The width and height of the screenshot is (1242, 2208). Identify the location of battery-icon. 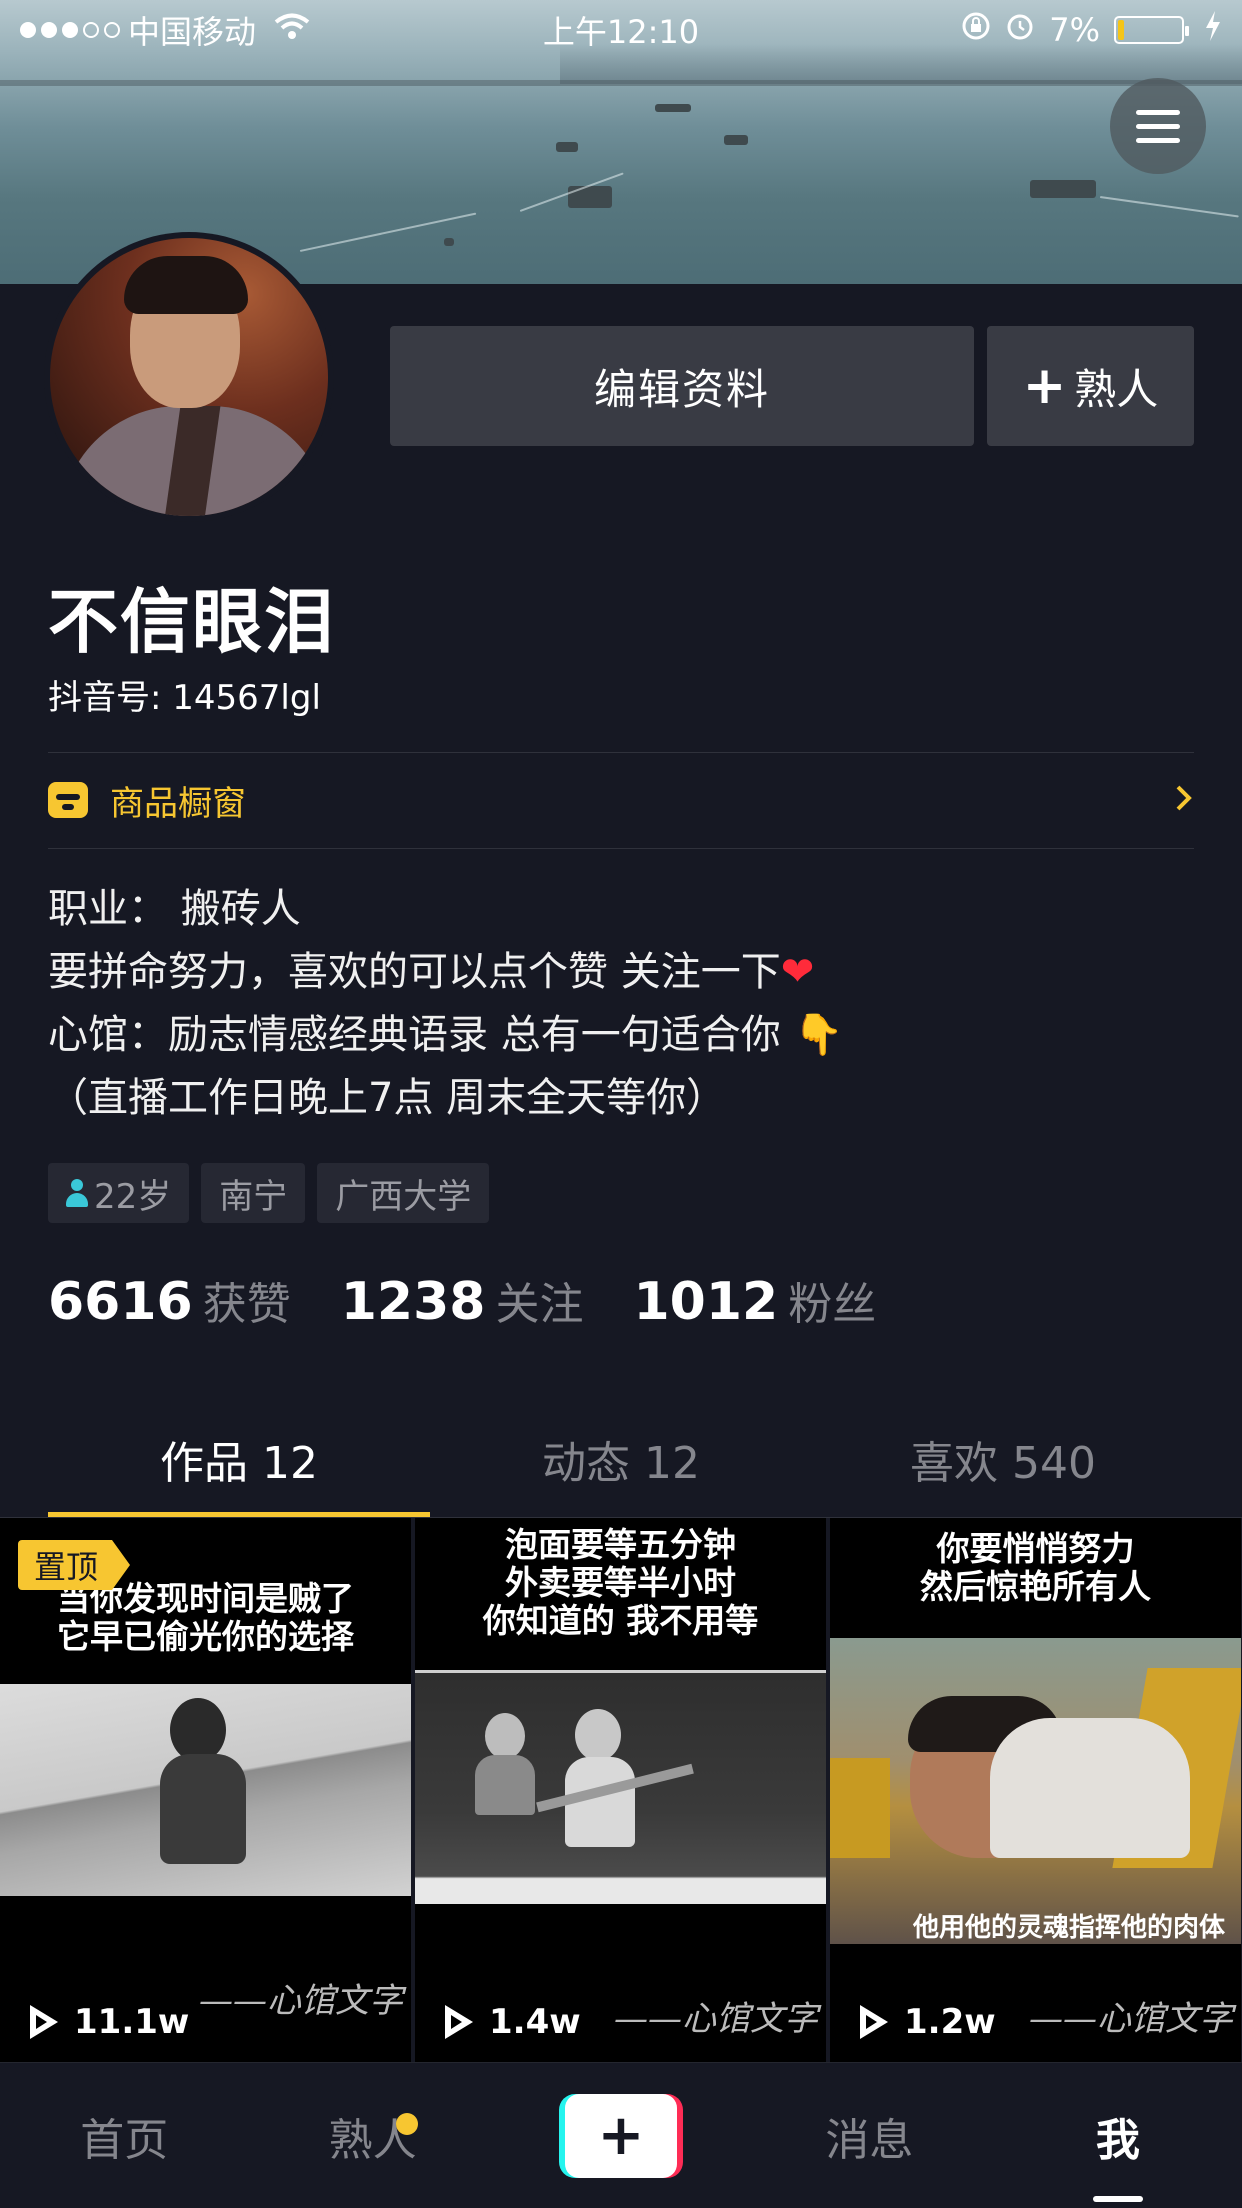
(1151, 30).